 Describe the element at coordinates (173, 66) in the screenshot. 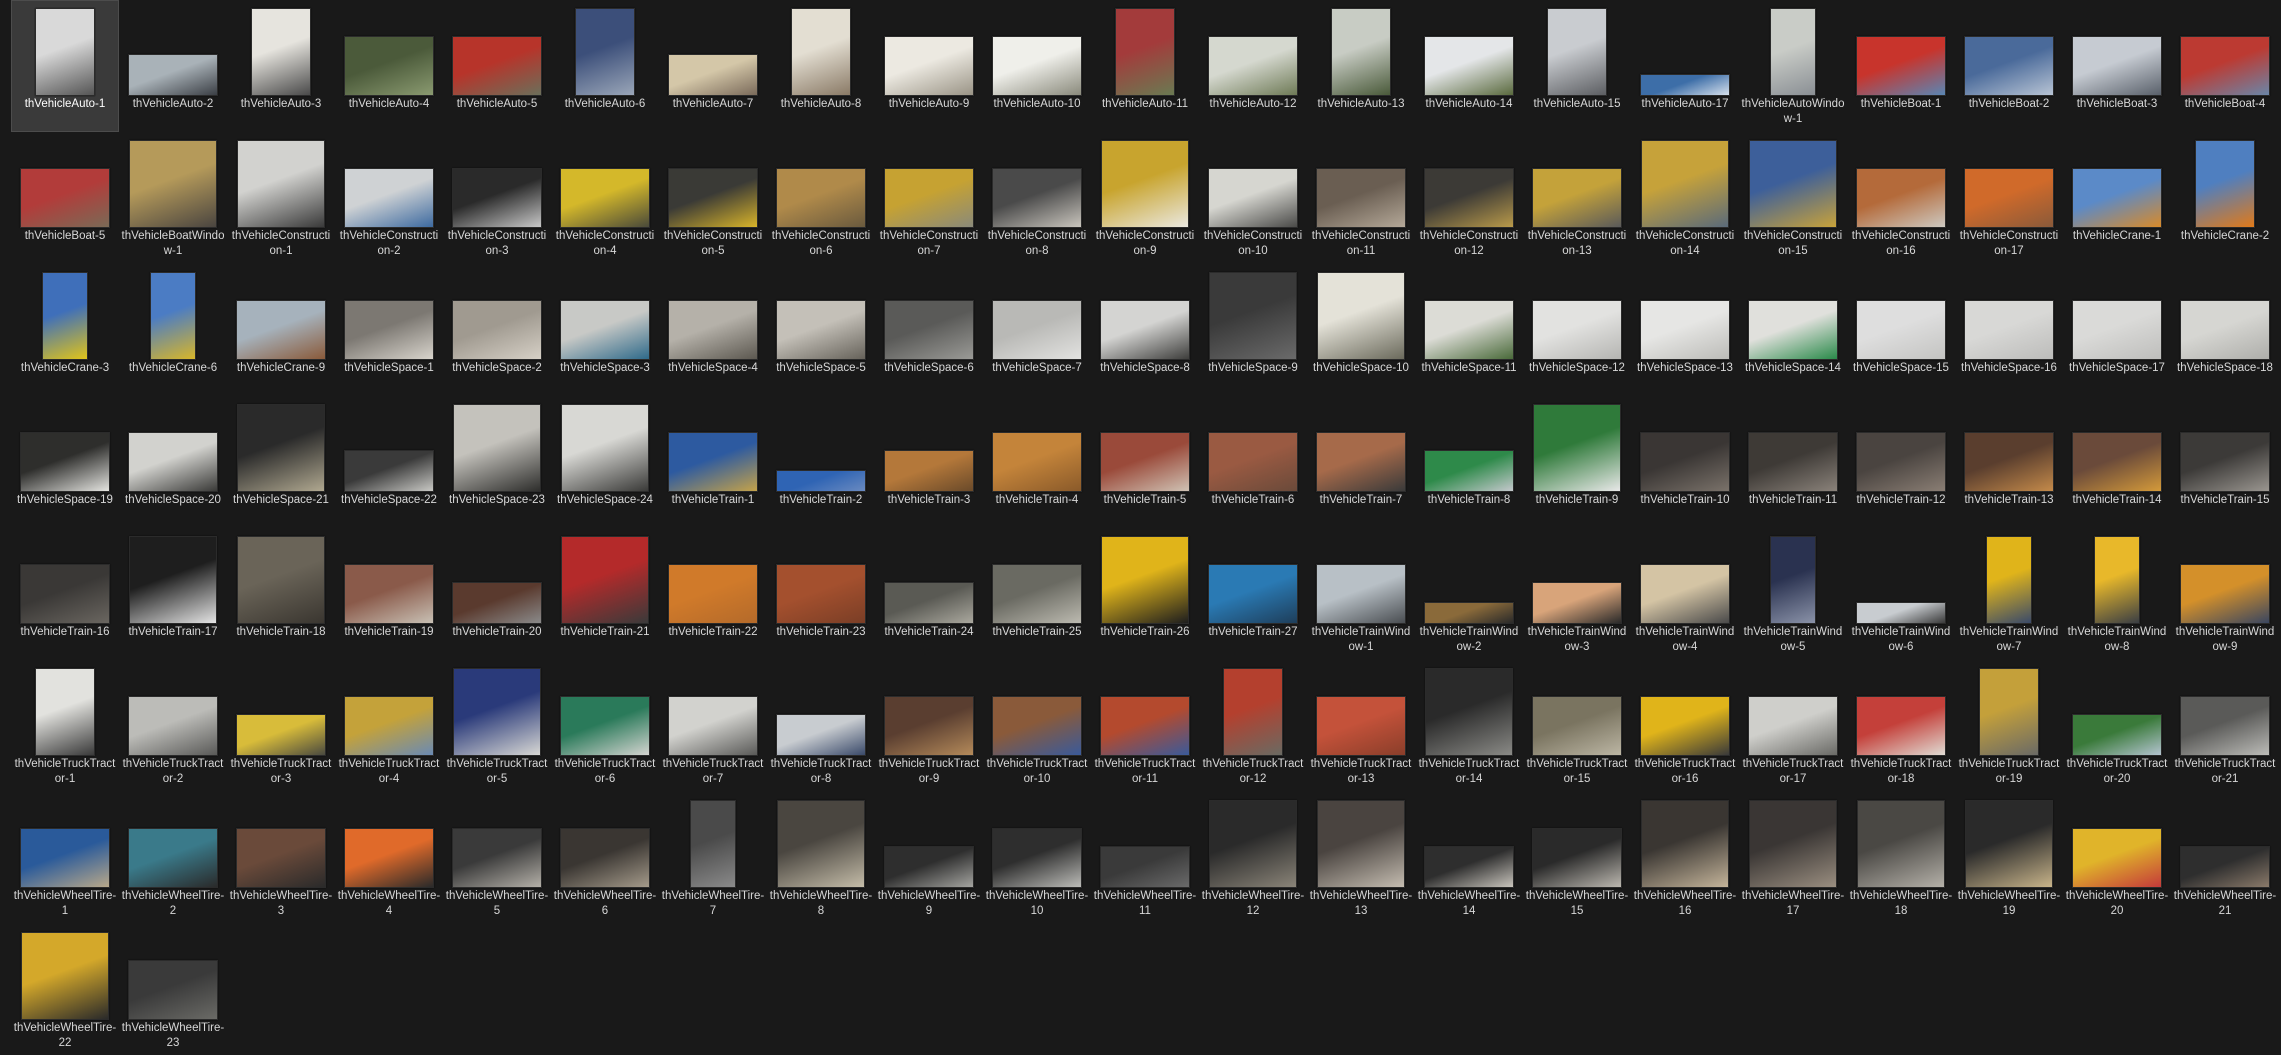

I see `file-item: thVehicleAuto-2` at that location.